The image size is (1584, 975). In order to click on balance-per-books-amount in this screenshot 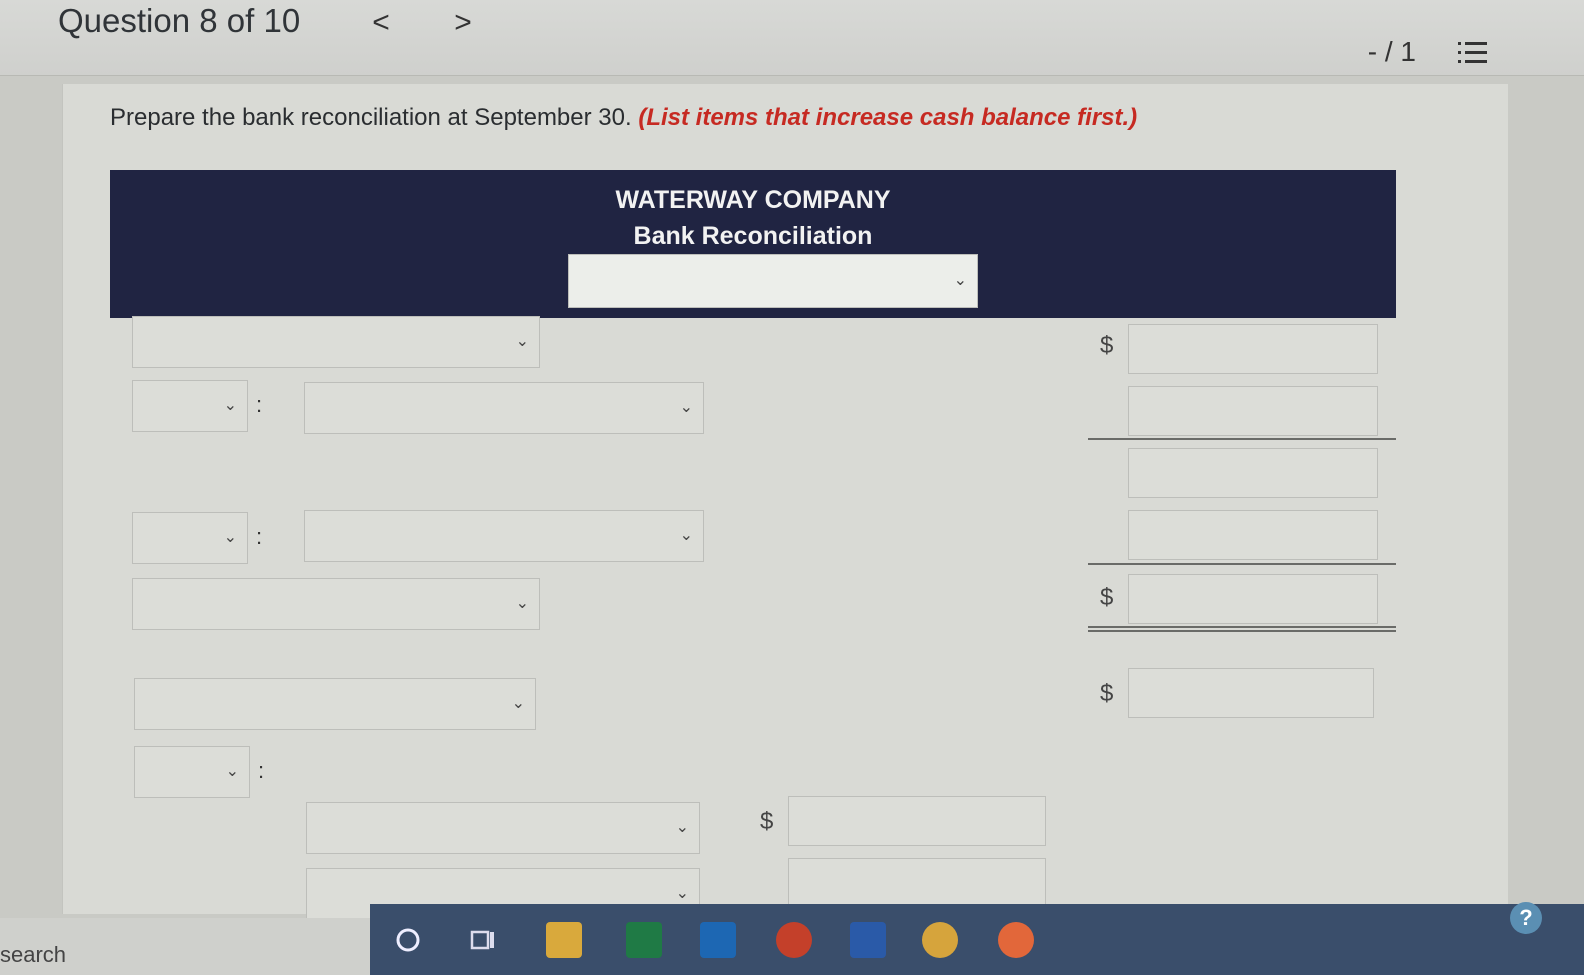, I will do `click(1251, 693)`.